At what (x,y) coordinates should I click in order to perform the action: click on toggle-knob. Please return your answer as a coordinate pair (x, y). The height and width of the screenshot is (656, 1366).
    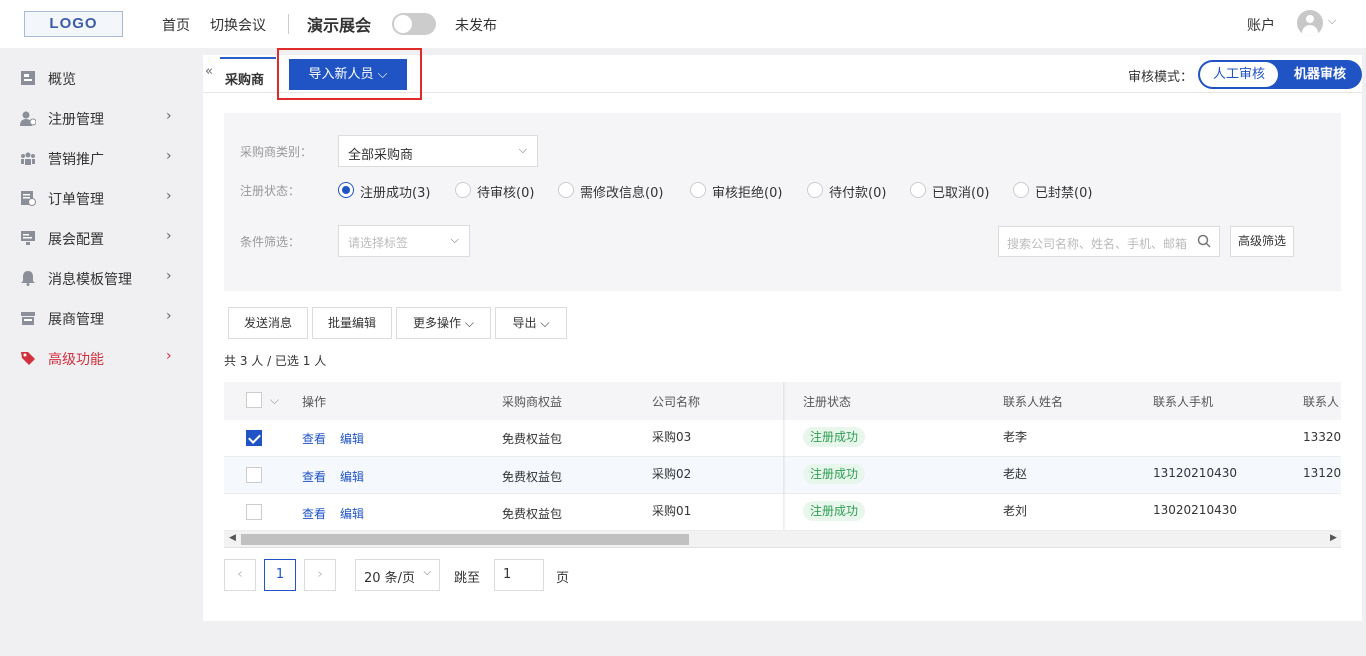
    Looking at the image, I should click on (403, 24).